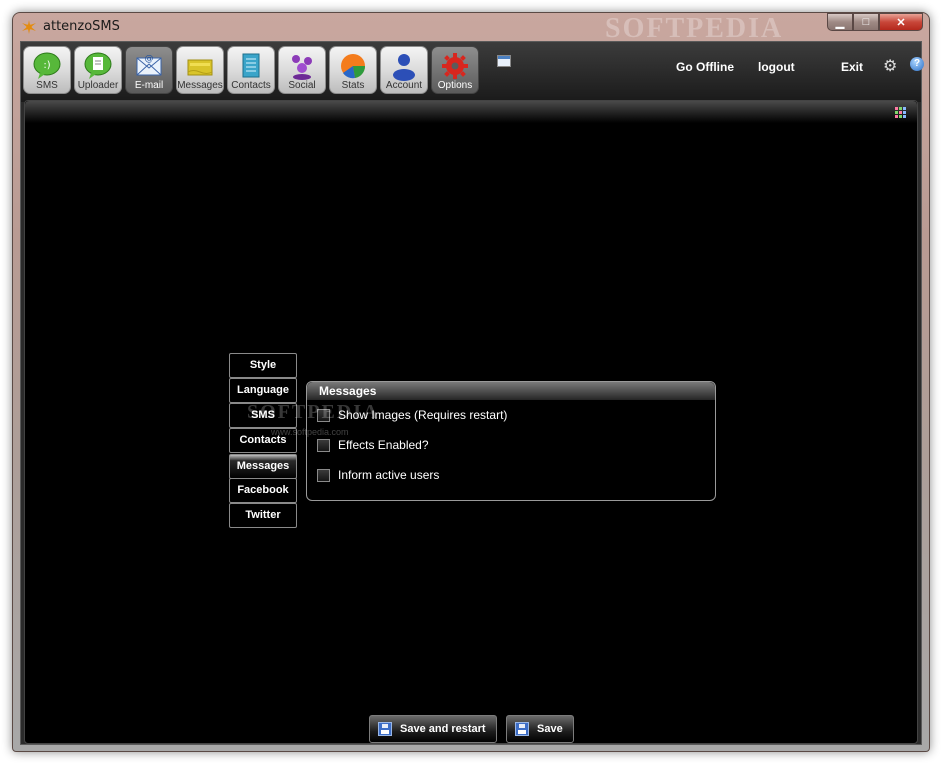 The image size is (948, 770). I want to click on tab-options: Options, so click(455, 70).